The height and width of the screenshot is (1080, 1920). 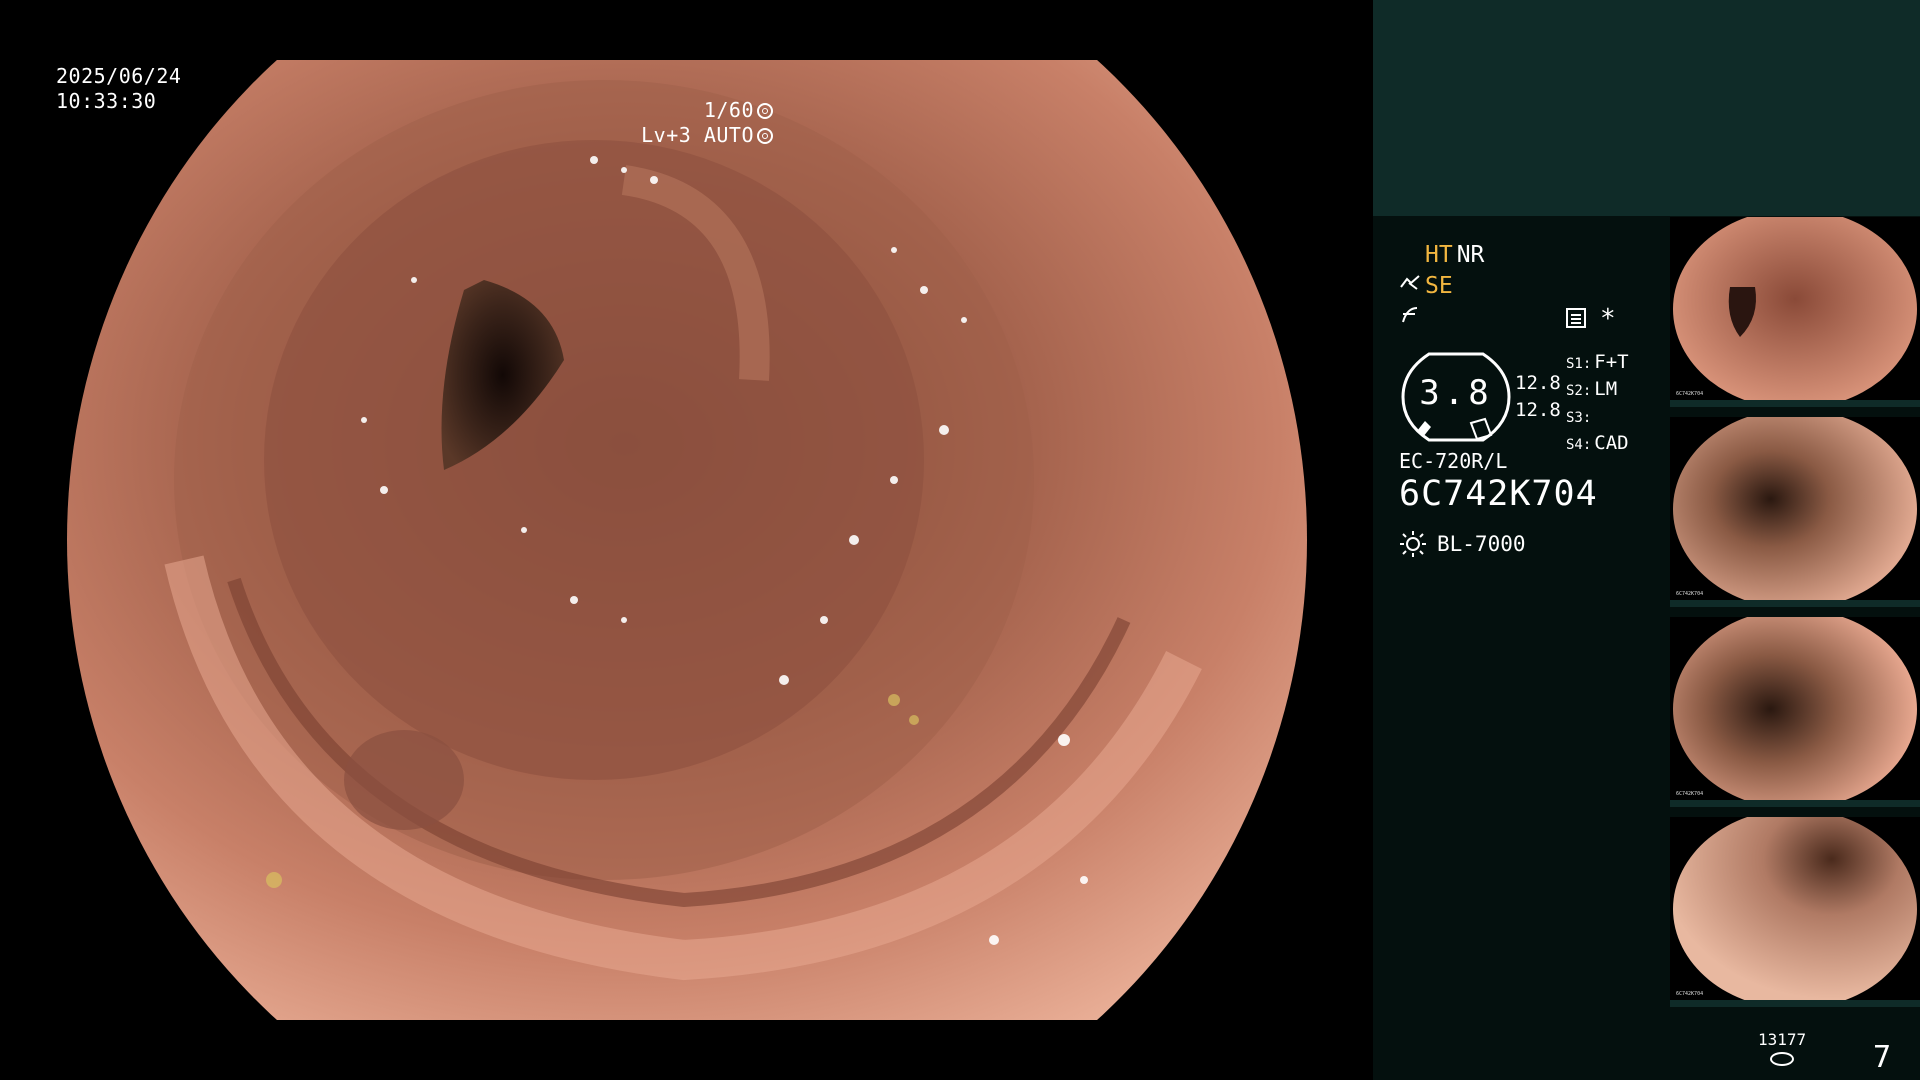 I want to click on time-text: 10:33:30, so click(x=106, y=101).